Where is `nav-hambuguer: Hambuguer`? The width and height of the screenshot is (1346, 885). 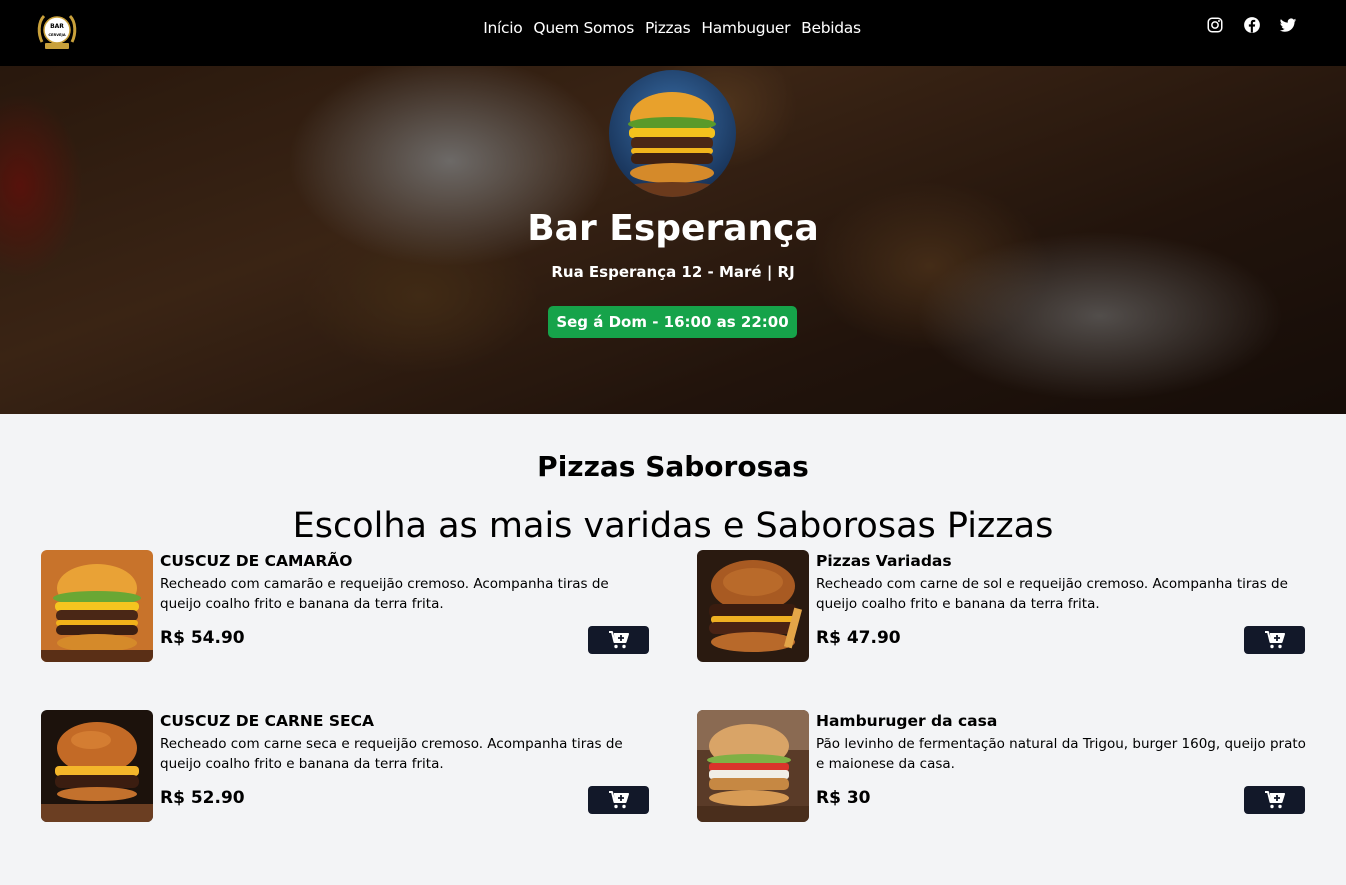
nav-hambuguer: Hambuguer is located at coordinates (745, 28).